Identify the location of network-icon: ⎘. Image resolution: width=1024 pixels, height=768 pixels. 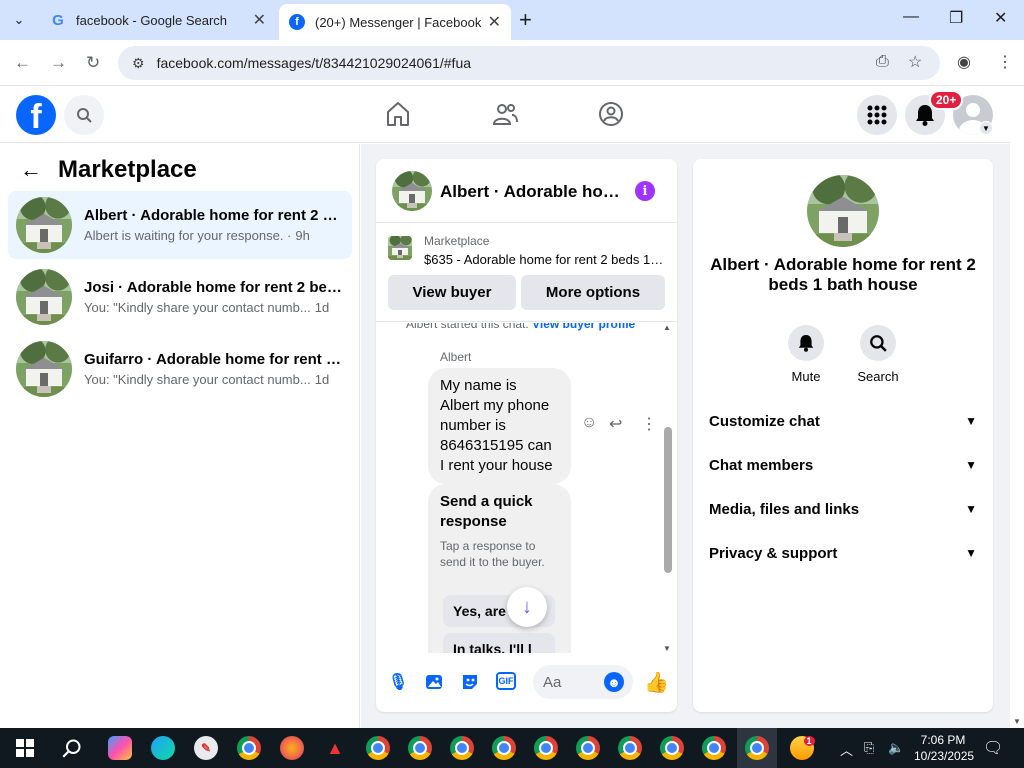
(869, 748).